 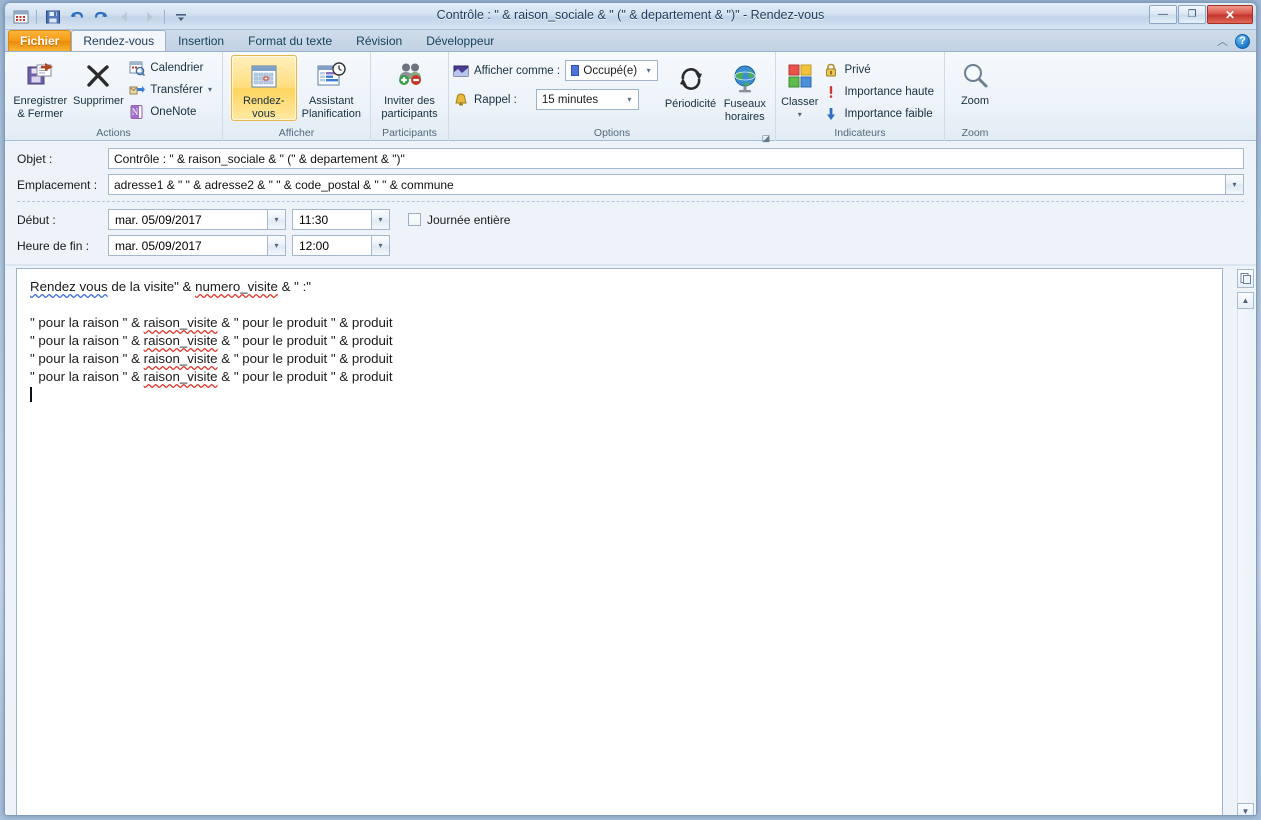 What do you see at coordinates (277, 219) in the screenshot?
I see `start-date-chevron-down-icon: ▾` at bounding box center [277, 219].